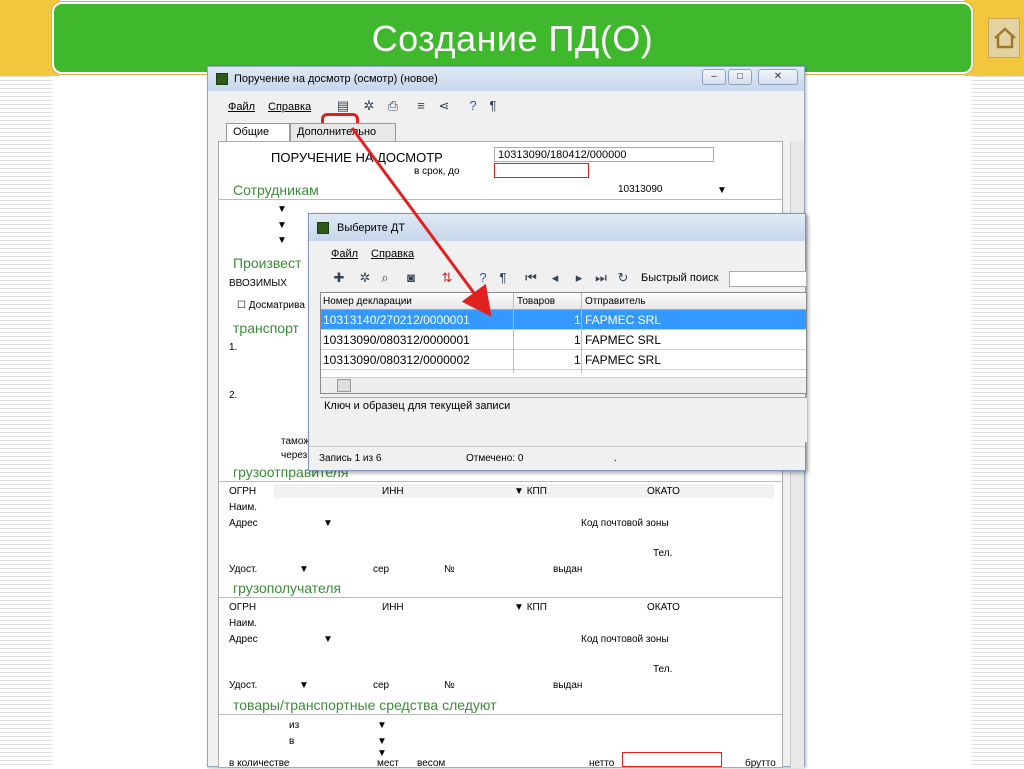  What do you see at coordinates (506, 118) in the screenshot?
I see `order-toolbar: ▤ ✲ ⎙ ≡ ⋖ ? ¶` at bounding box center [506, 118].